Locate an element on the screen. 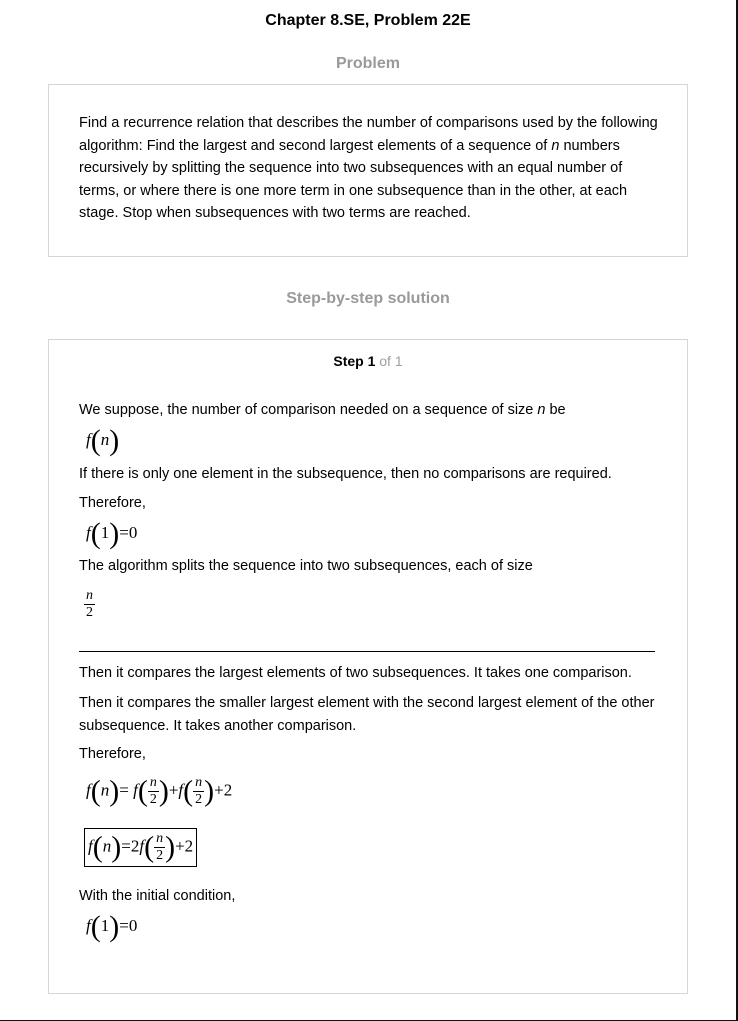 This screenshot has height=1021, width=738. math-recurrence-expanded: f(n)= f(n 2)+f(n 2)+2 is located at coordinates (159, 791).